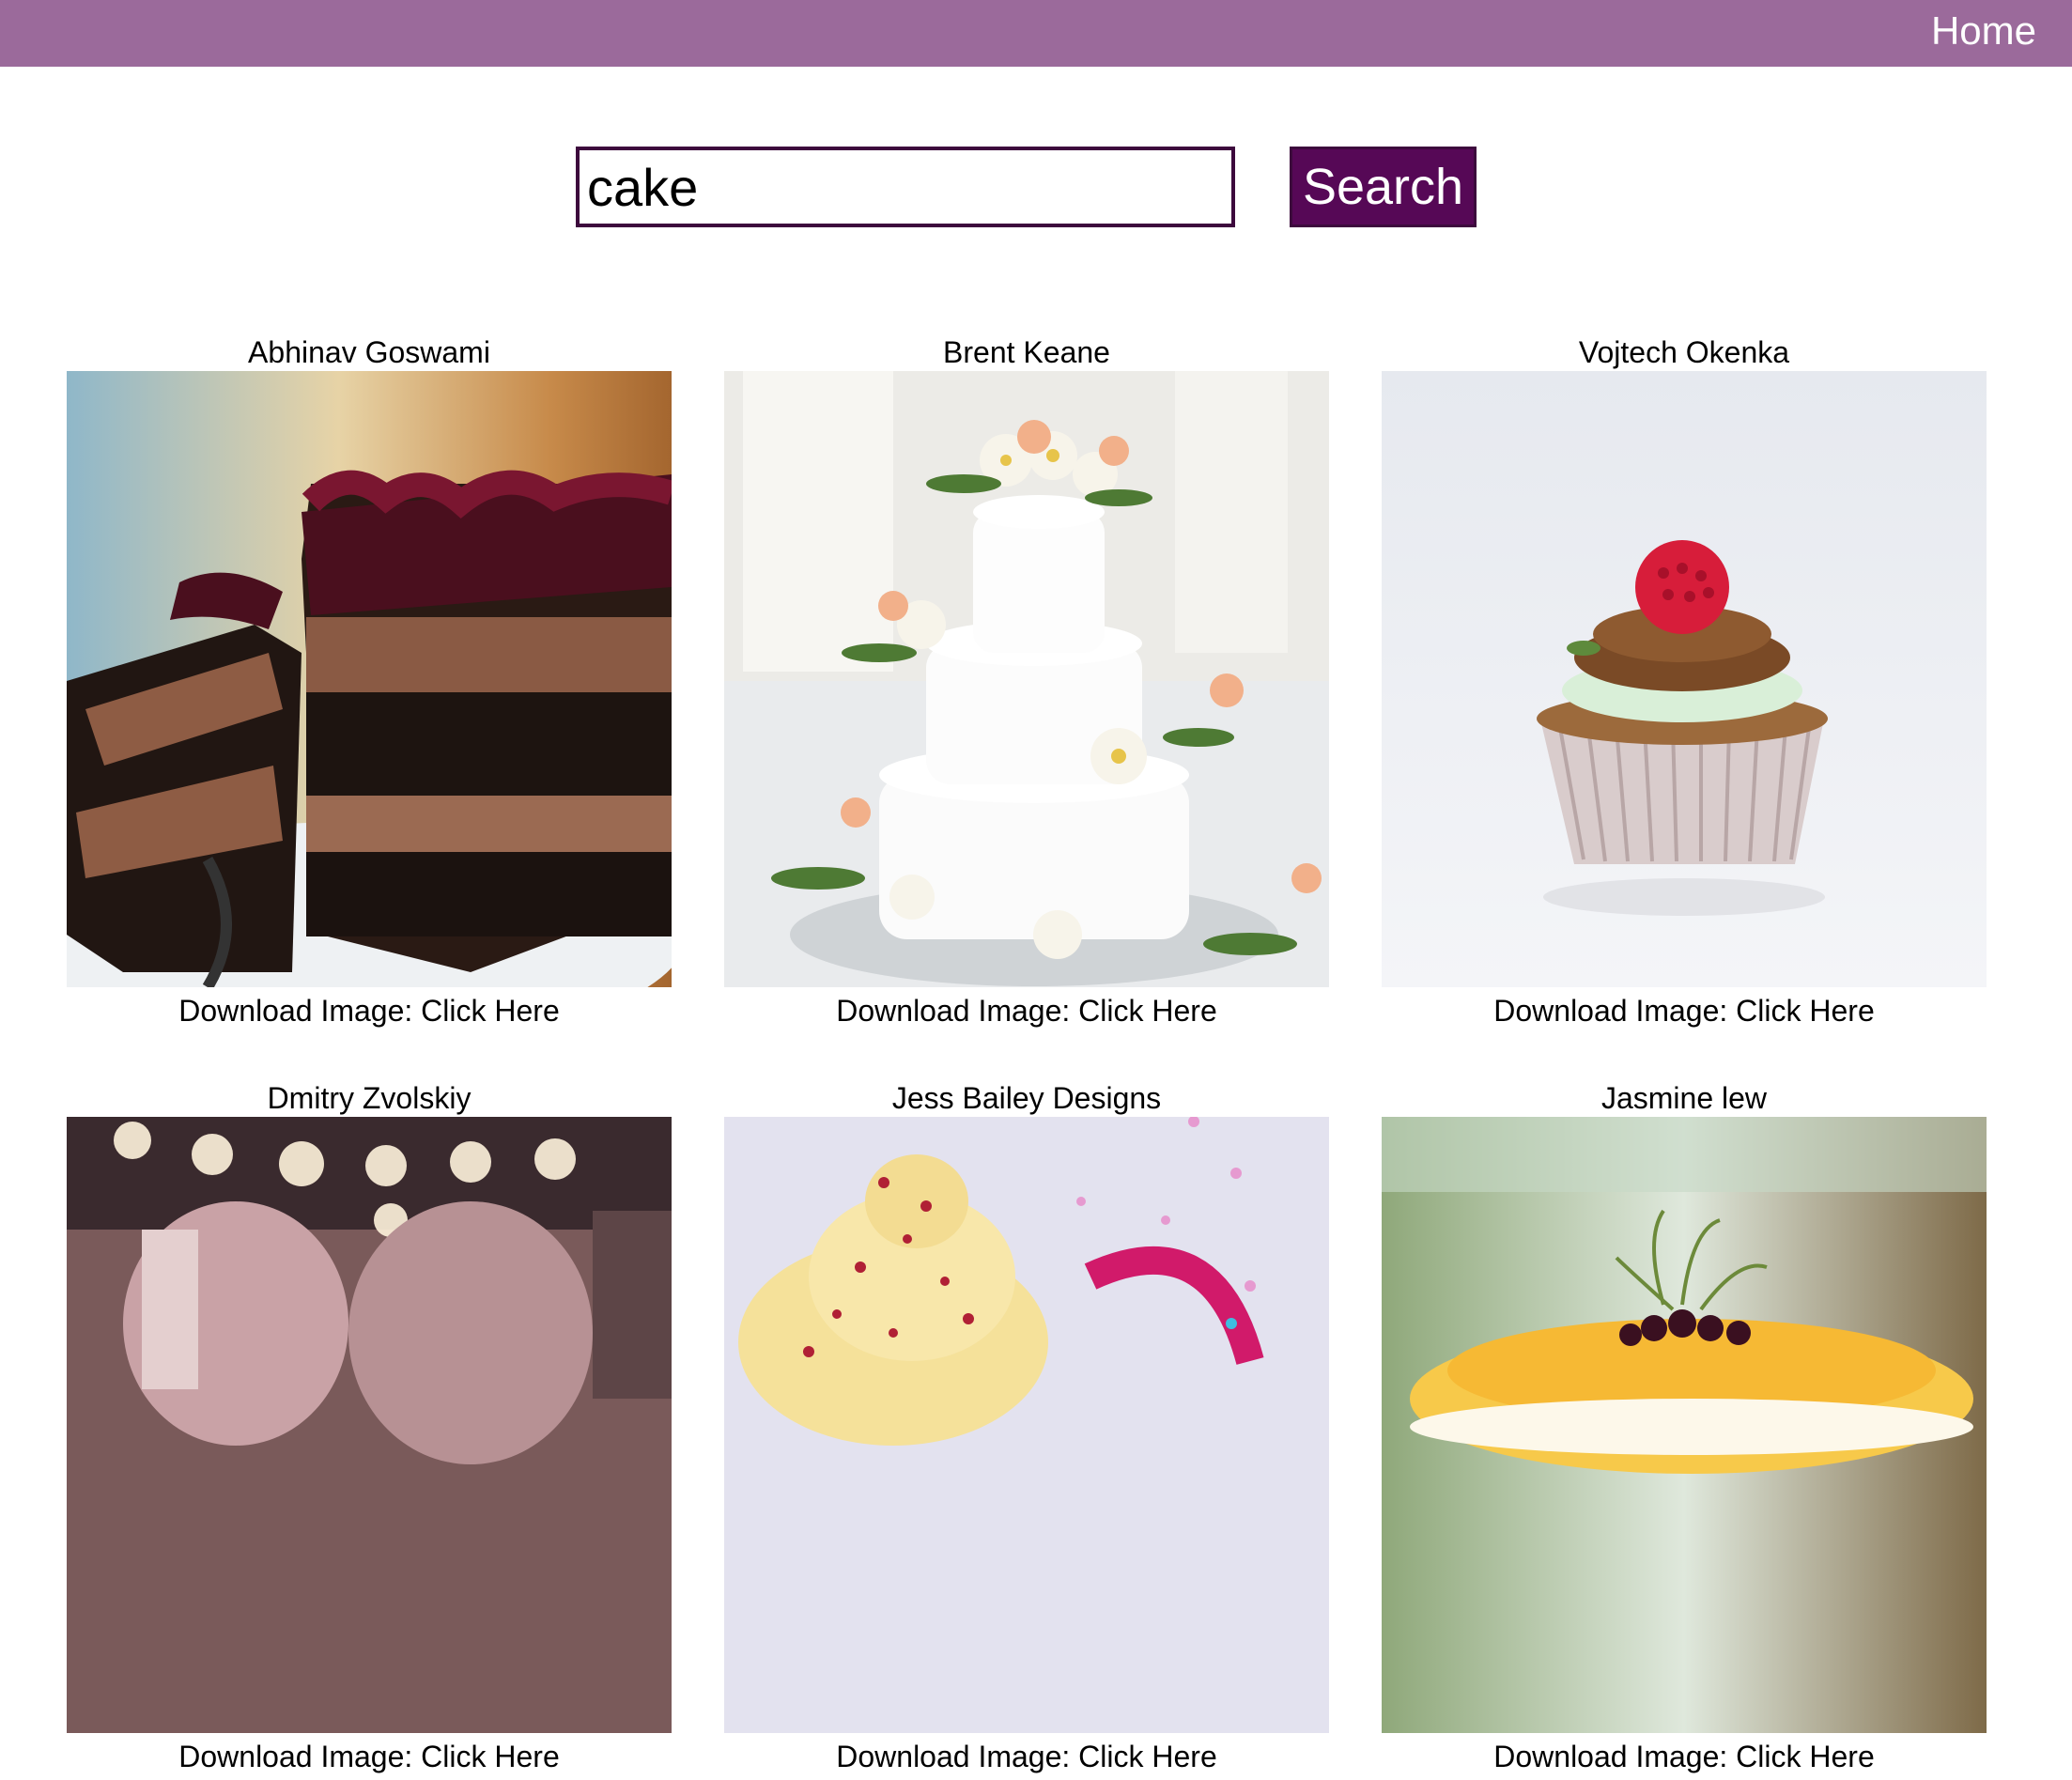  What do you see at coordinates (369, 1425) in the screenshot?
I see `result-image-blurred-party` at bounding box center [369, 1425].